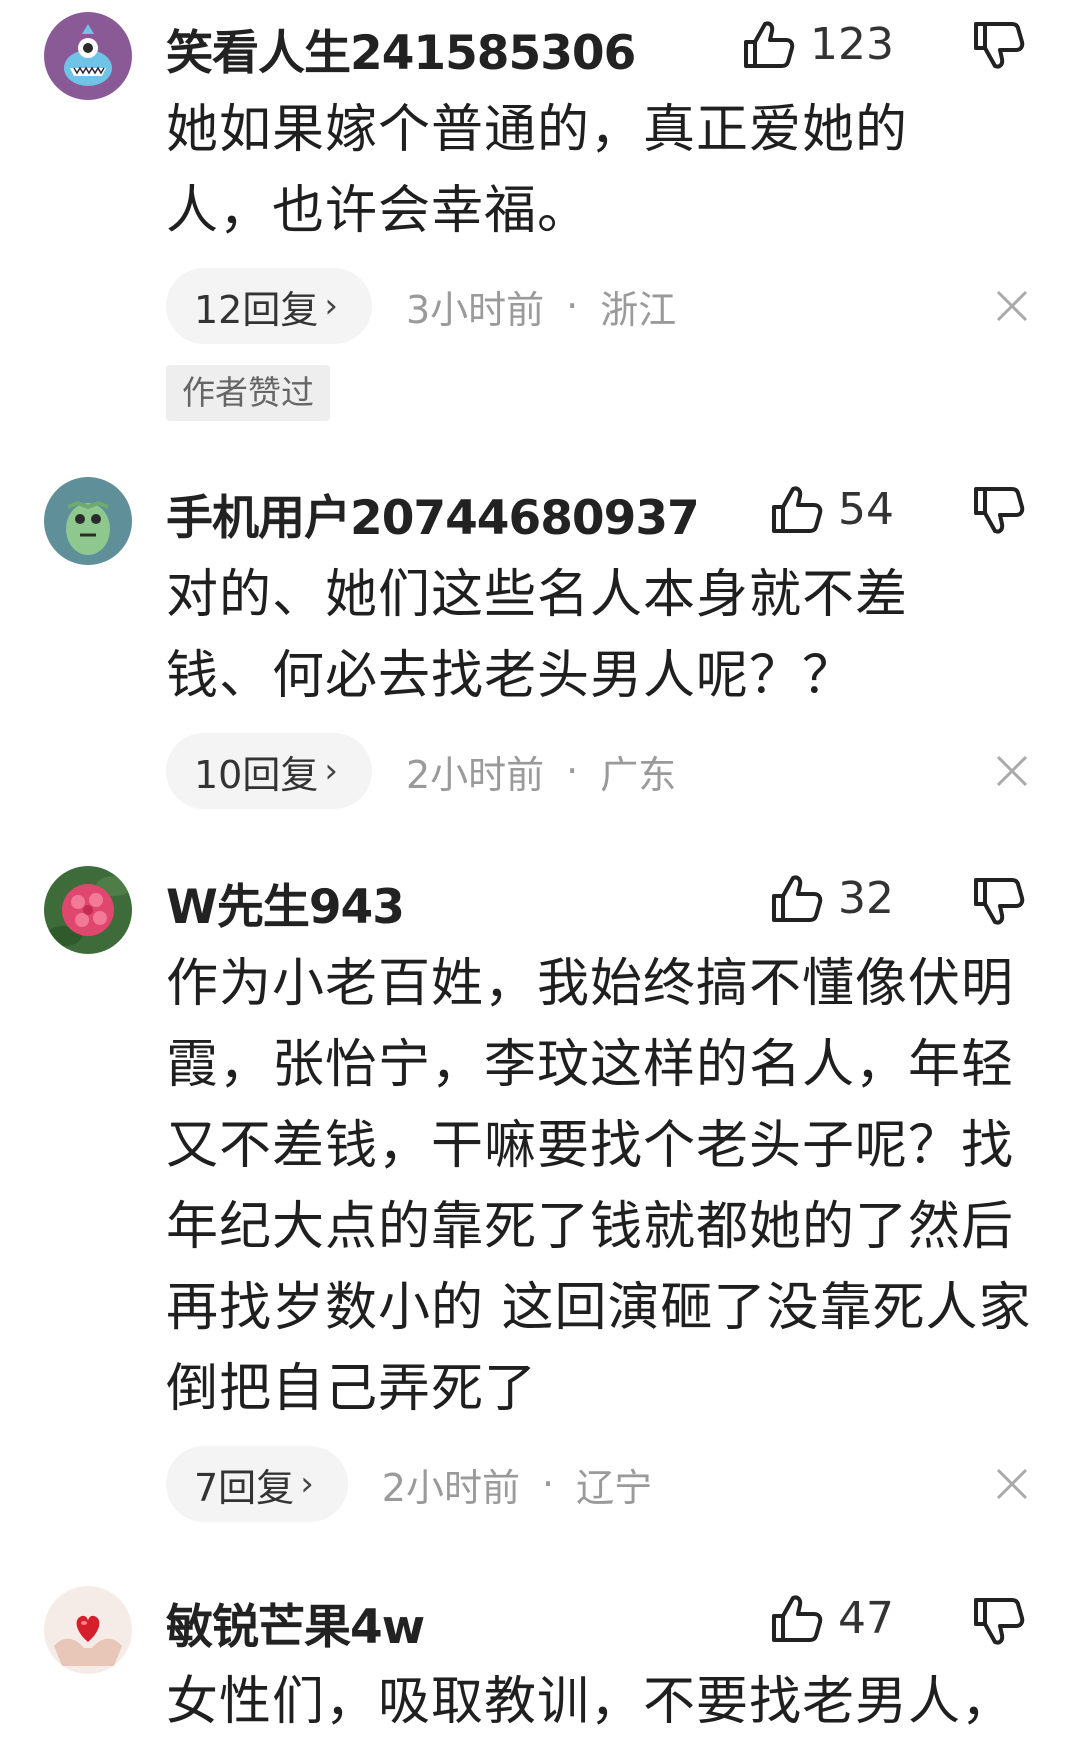 The height and width of the screenshot is (1739, 1079). Describe the element at coordinates (831, 1618) in the screenshot. I see `like-button: 47` at that location.